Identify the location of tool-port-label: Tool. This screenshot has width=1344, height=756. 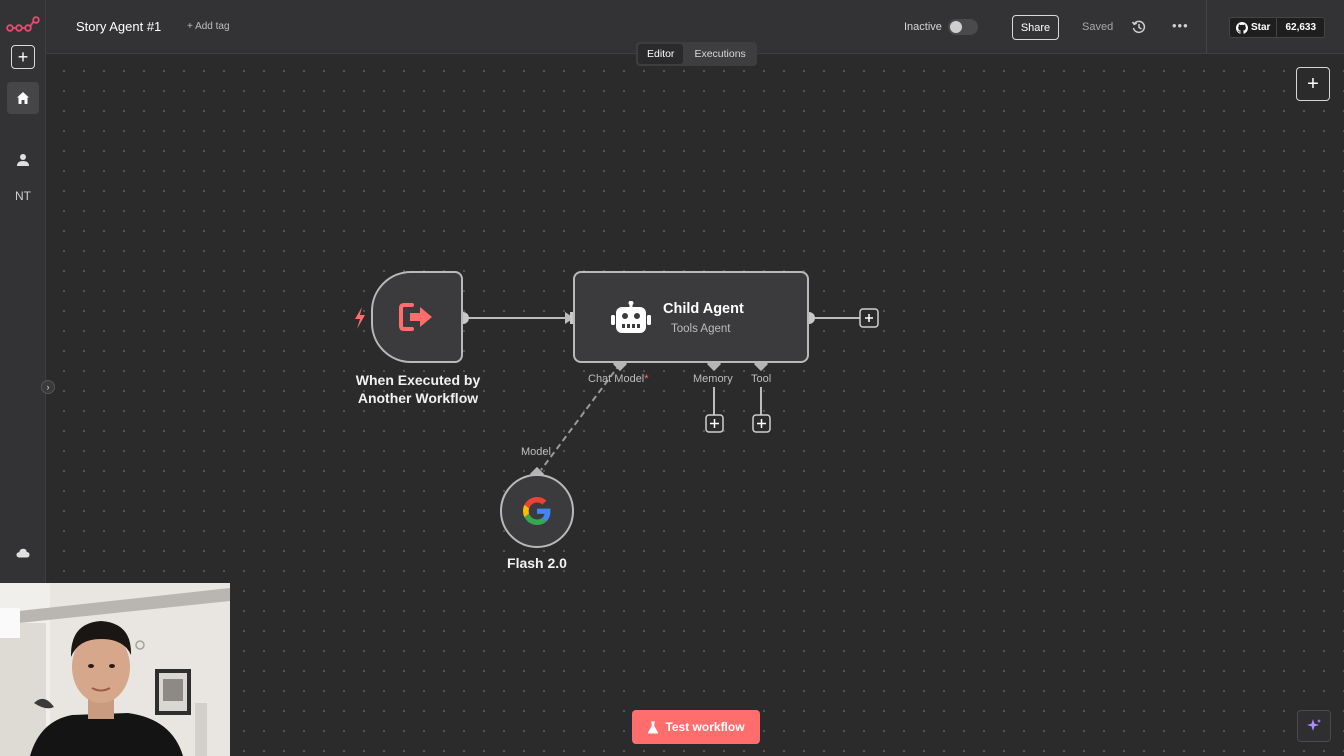
(761, 379).